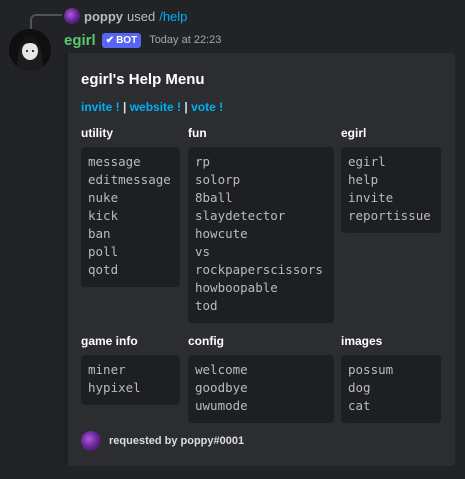  What do you see at coordinates (155, 107) in the screenshot?
I see `website-link: website !` at bounding box center [155, 107].